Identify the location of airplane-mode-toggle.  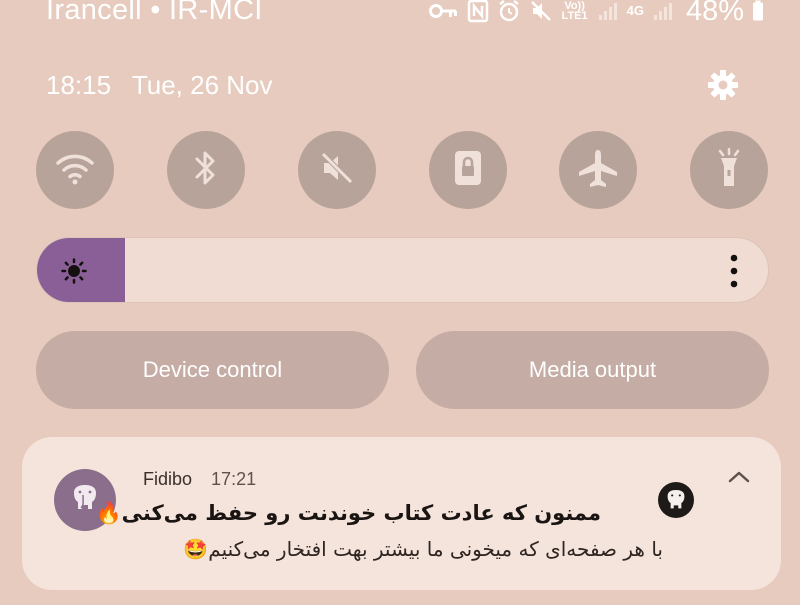
(598, 170).